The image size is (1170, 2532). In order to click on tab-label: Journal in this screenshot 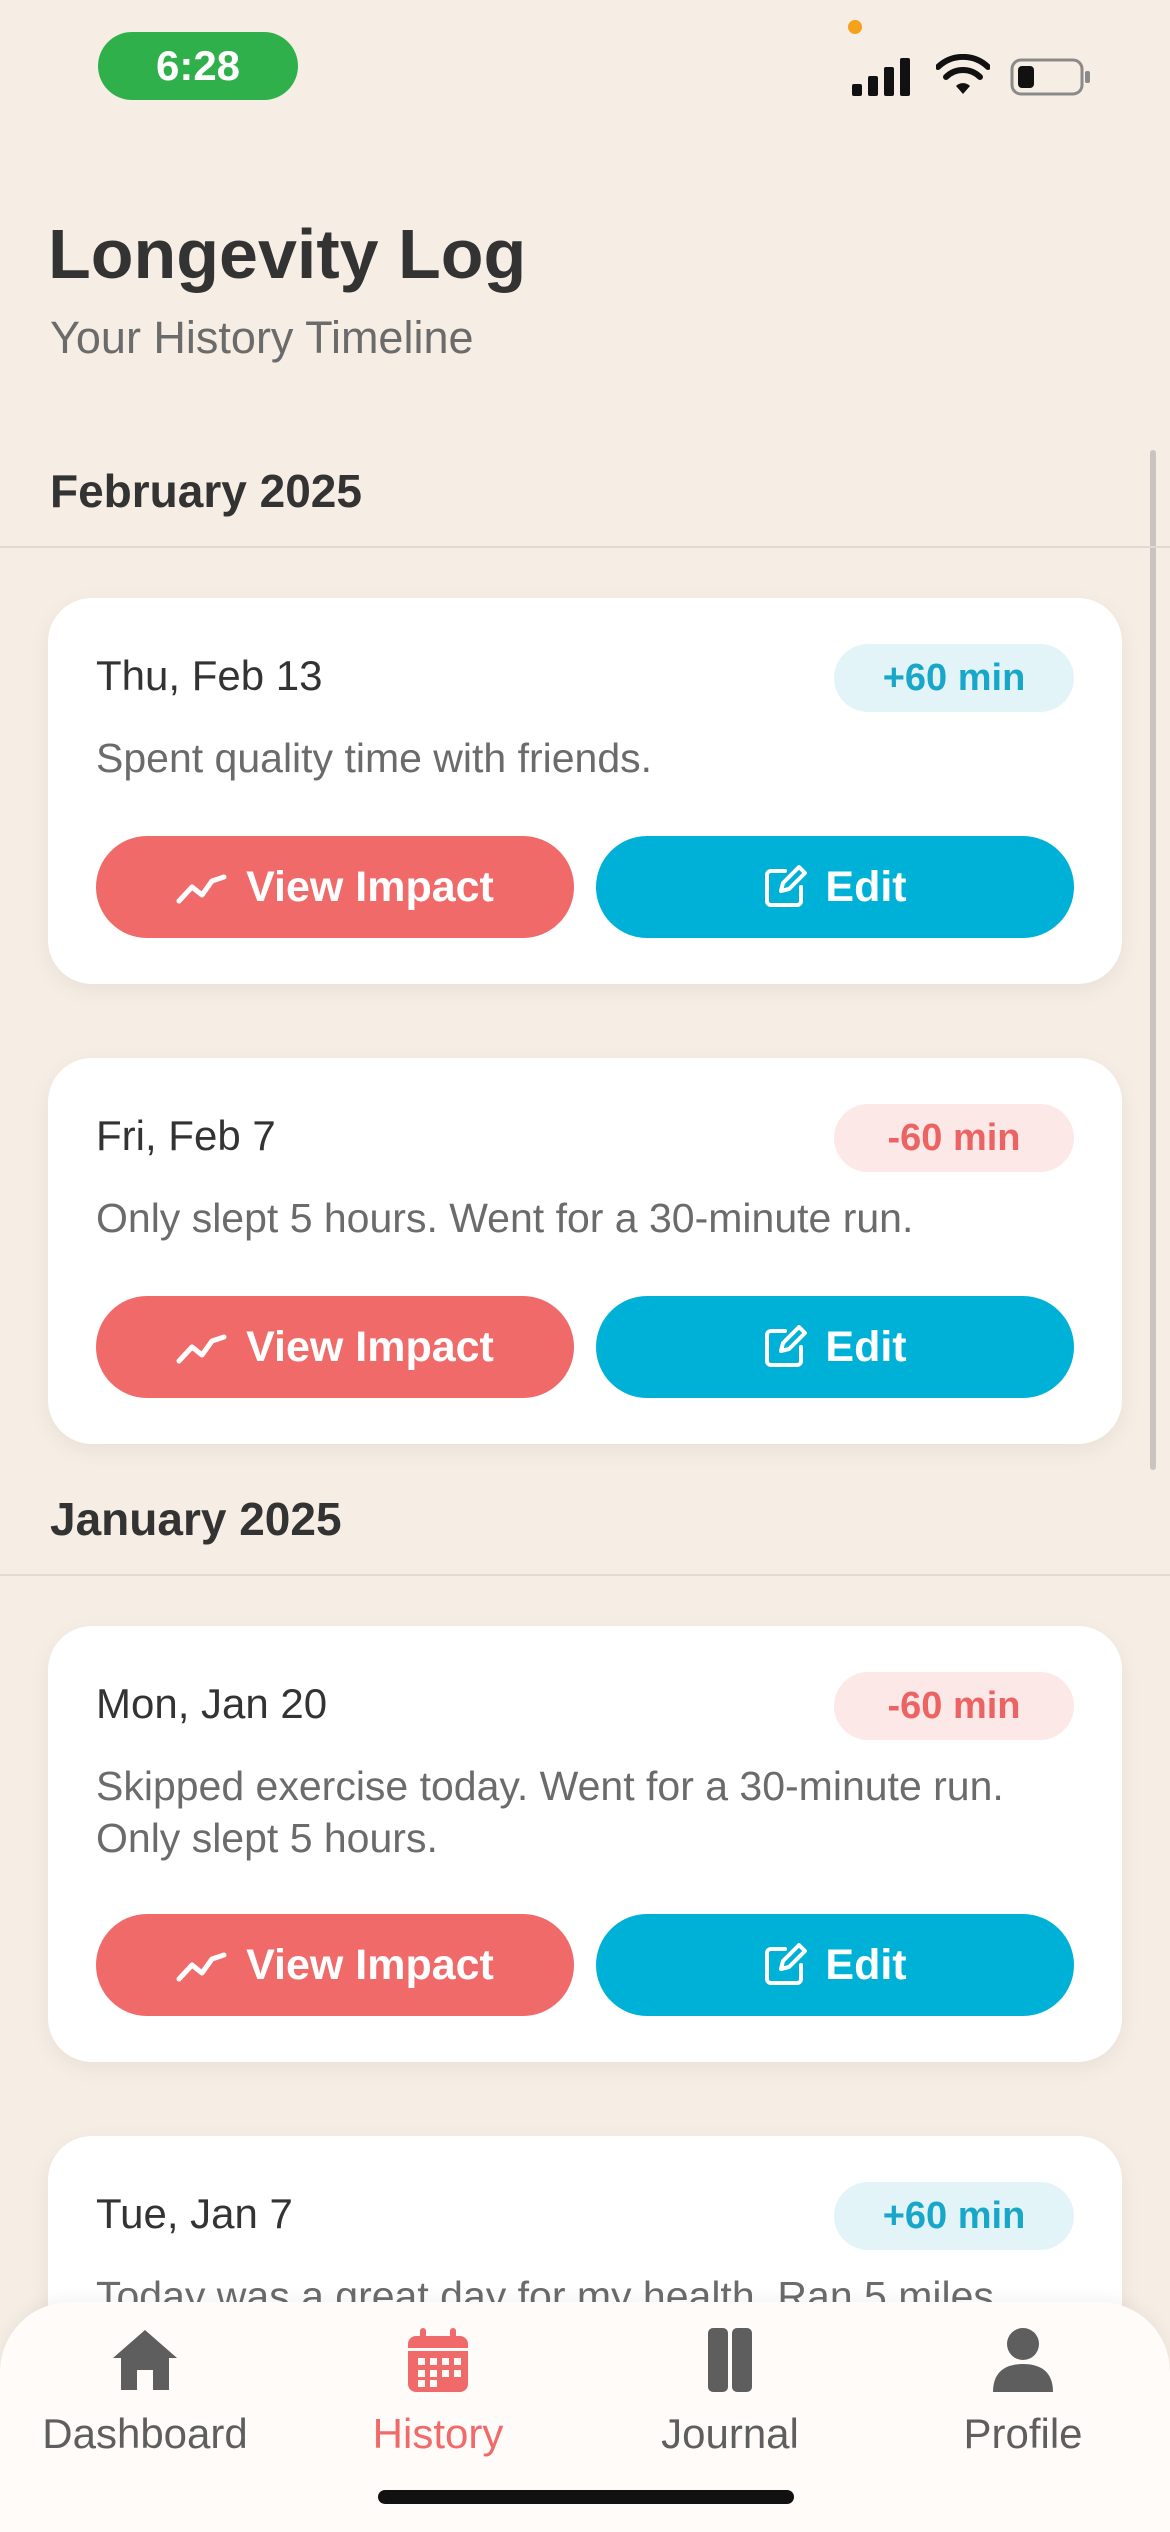, I will do `click(730, 2433)`.